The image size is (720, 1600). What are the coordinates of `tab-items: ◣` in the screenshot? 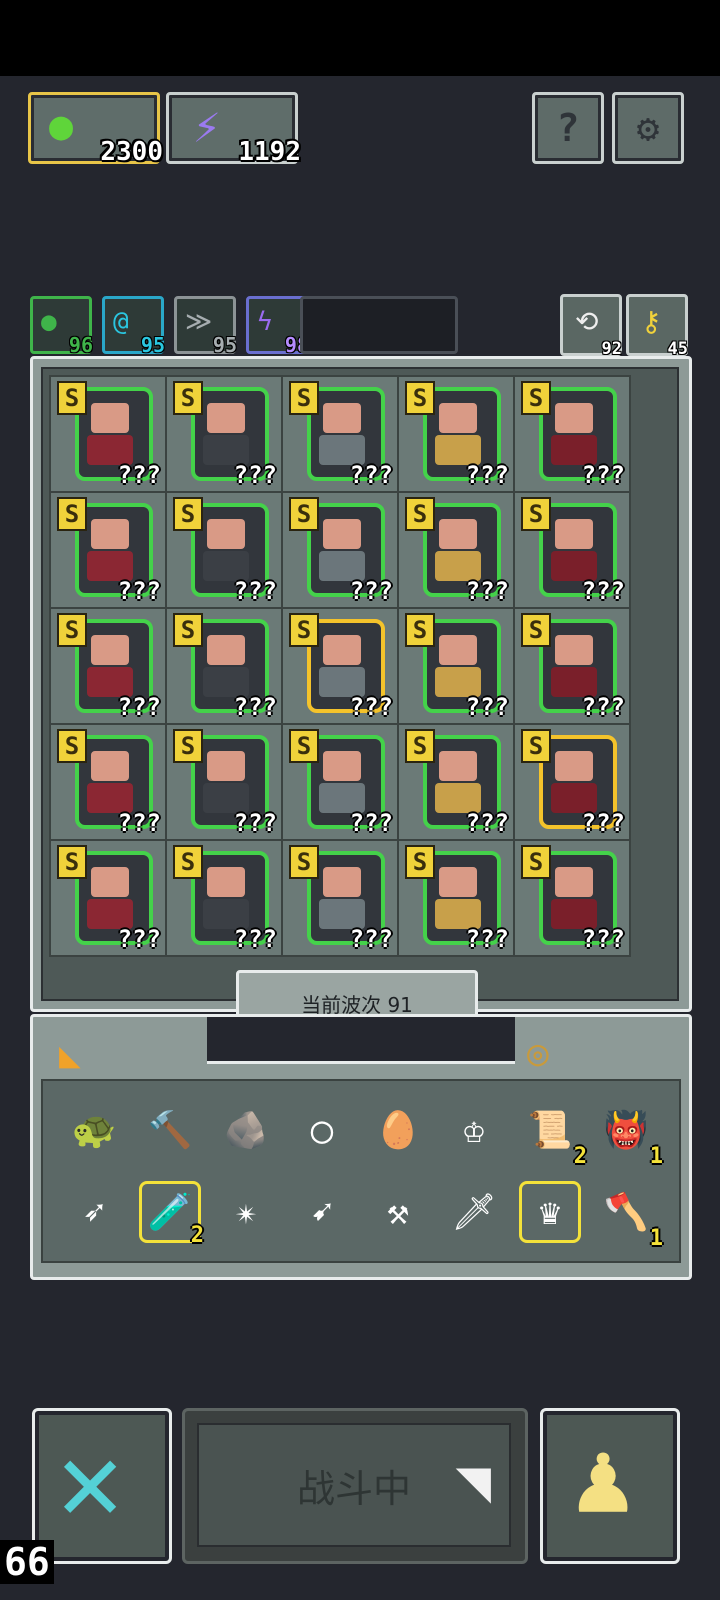 It's located at (124, 1056).